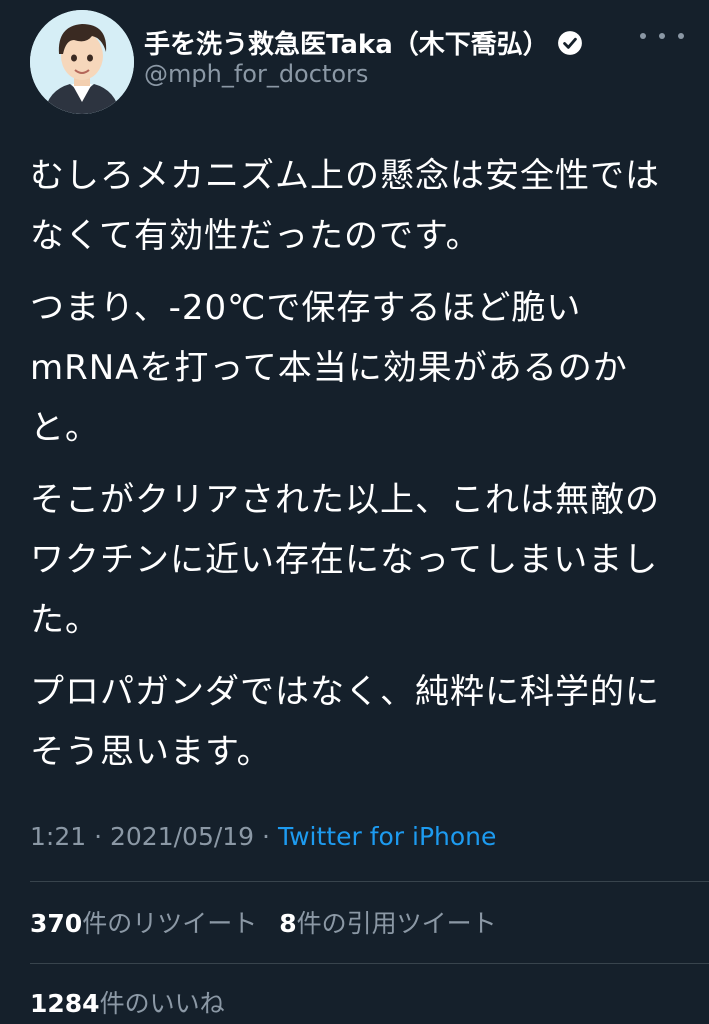 The image size is (709, 1024). Describe the element at coordinates (288, 923) in the screenshot. I see `quotes-count: 8` at that location.